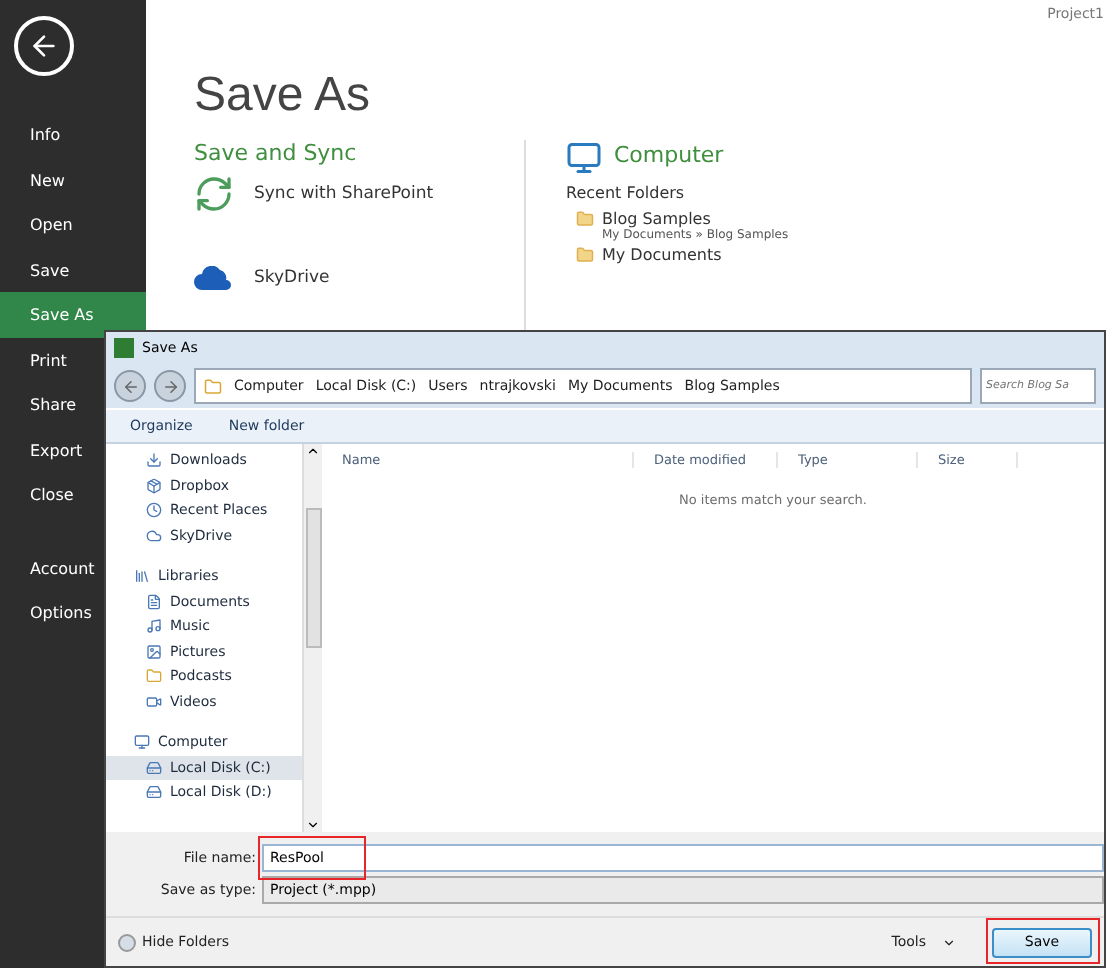 This screenshot has width=1112, height=968. Describe the element at coordinates (130, 386) in the screenshot. I see `back-arrow-icon` at that location.